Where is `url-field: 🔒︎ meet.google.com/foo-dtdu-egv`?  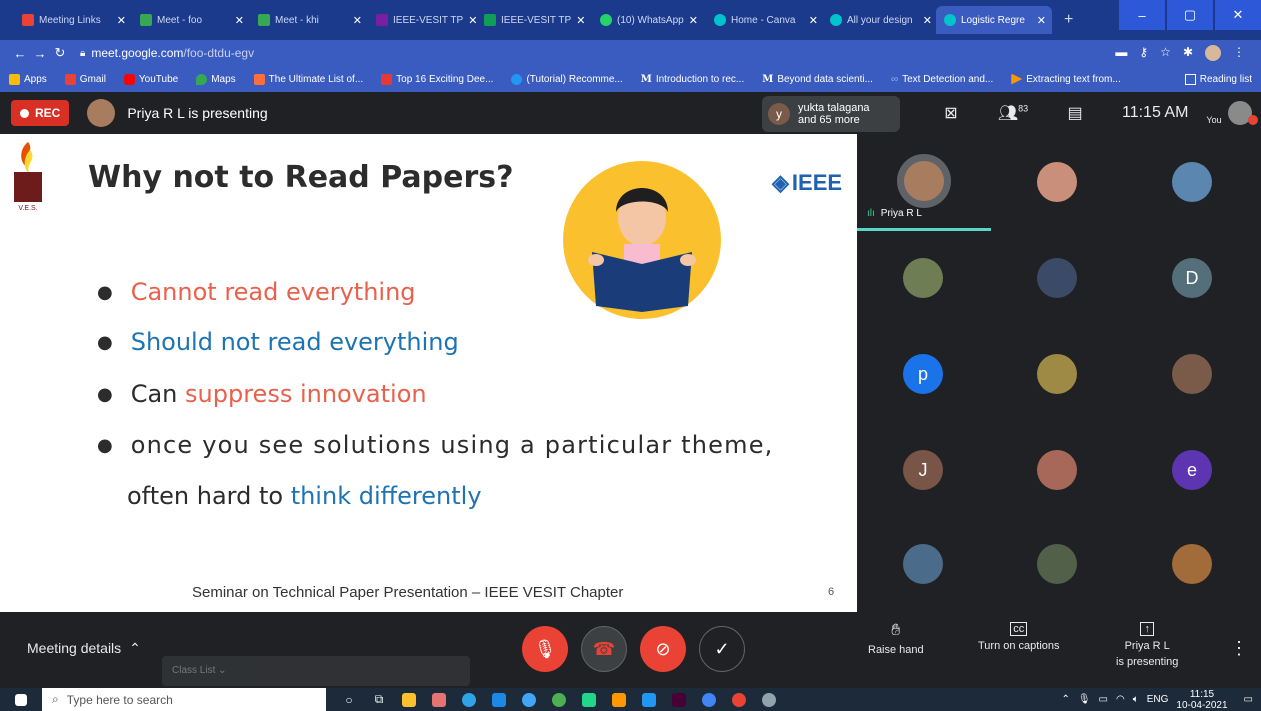 url-field: 🔒︎ meet.google.com/foo-dtdu-egv is located at coordinates (167, 53).